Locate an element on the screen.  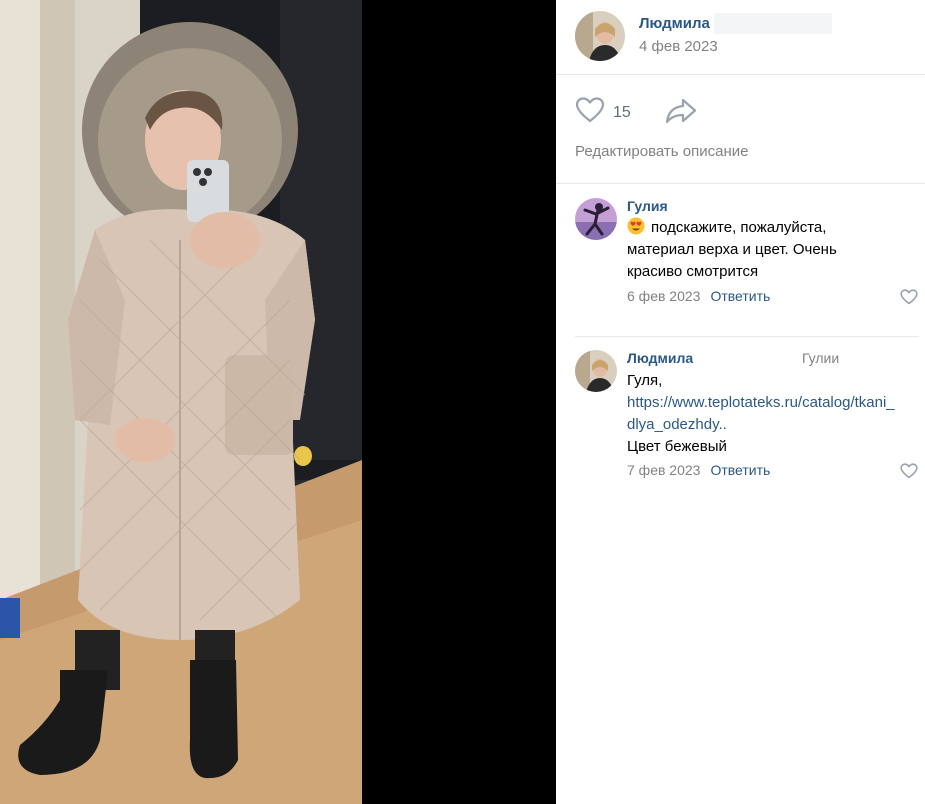
comment-line: Цвет бежевый is located at coordinates (677, 446).